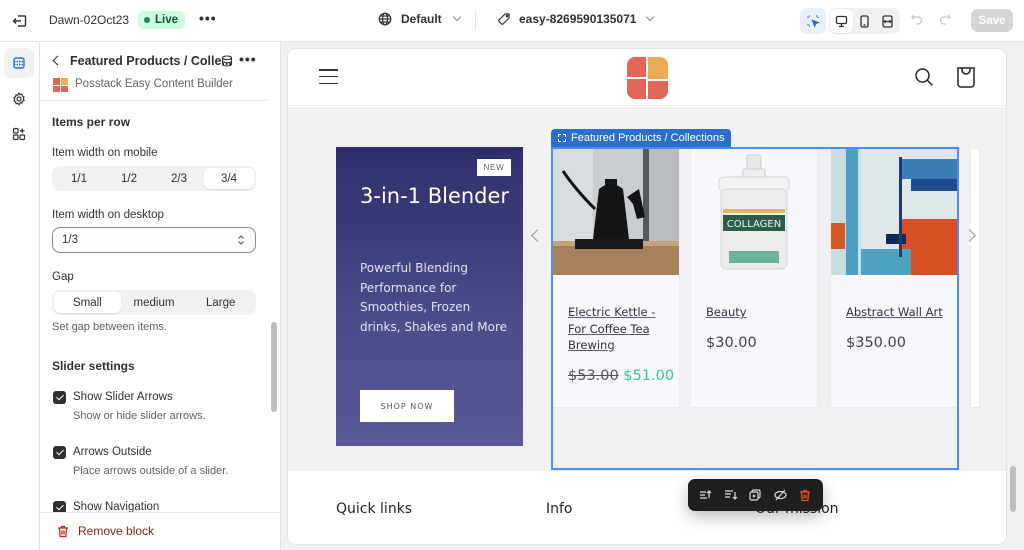 The image size is (1024, 550). Describe the element at coordinates (59, 397) in the screenshot. I see `show-slider-arrows-checkbox` at that location.